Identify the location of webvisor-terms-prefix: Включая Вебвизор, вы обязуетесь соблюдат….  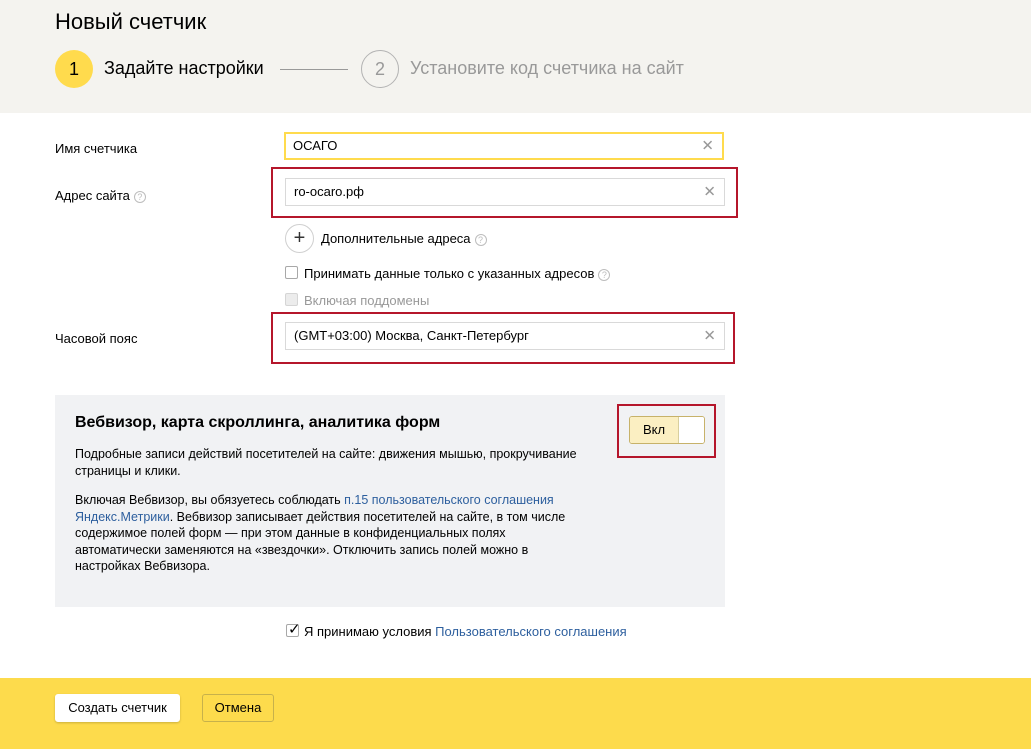
(210, 500).